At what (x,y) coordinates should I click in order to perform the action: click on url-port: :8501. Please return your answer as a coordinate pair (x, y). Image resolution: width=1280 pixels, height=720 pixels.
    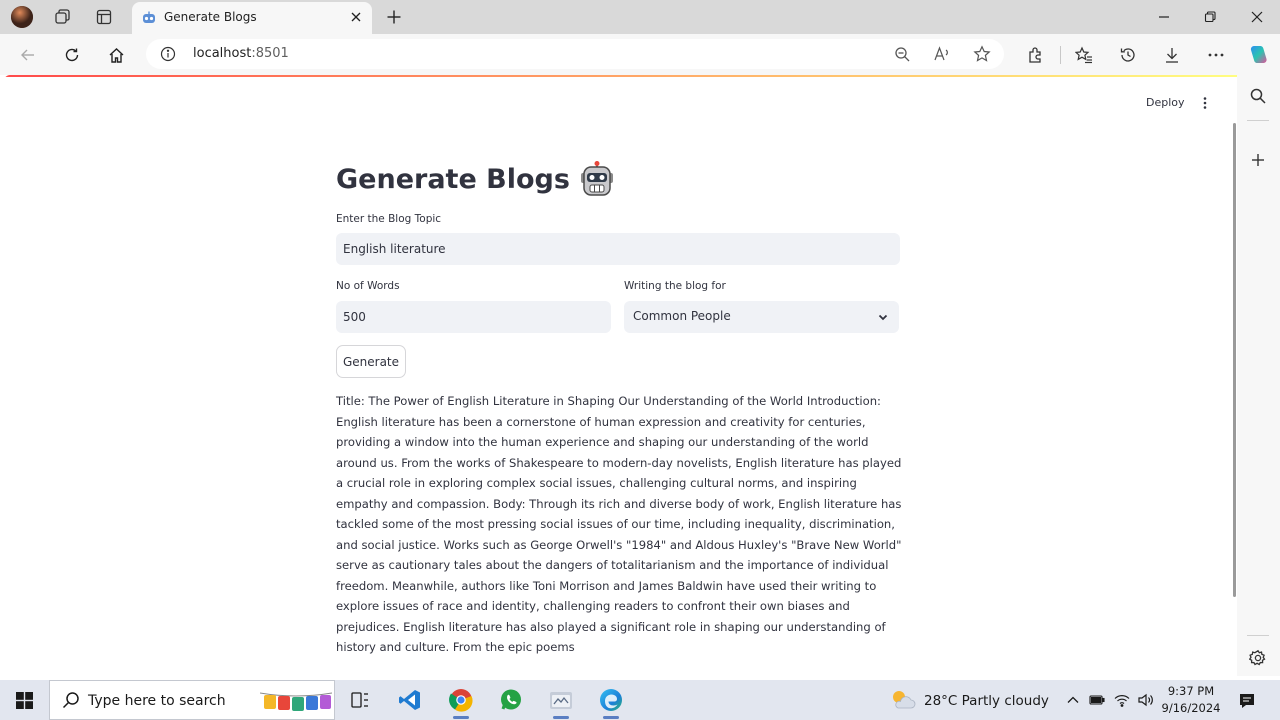
    Looking at the image, I should click on (270, 53).